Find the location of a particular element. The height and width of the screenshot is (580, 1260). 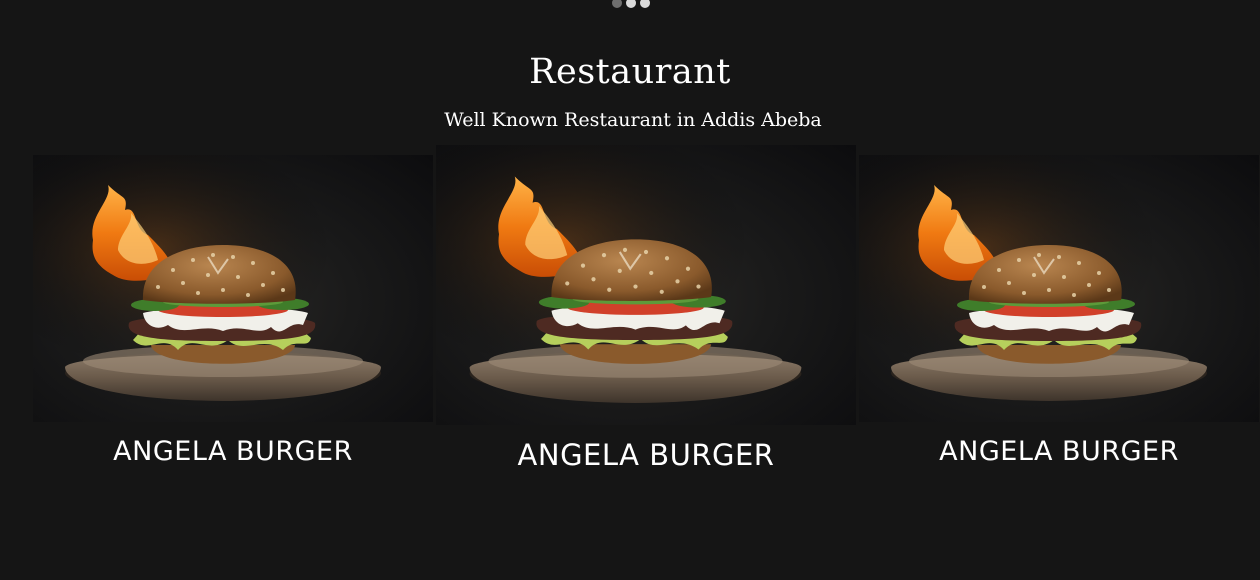

carousel-dots is located at coordinates (631, 4).